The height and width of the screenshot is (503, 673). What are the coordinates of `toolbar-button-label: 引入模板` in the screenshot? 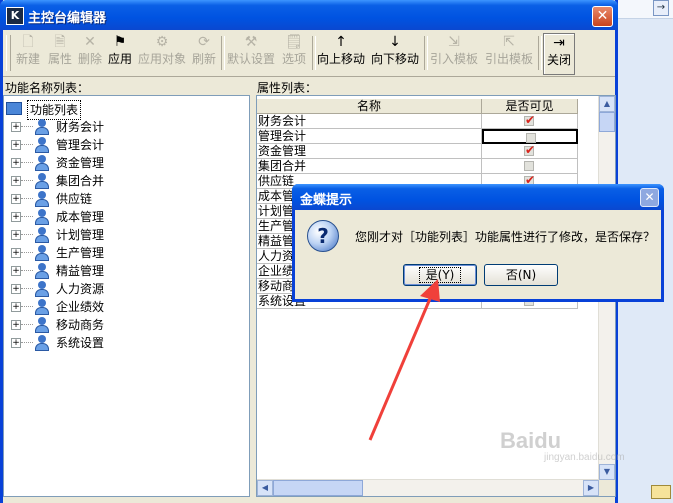 It's located at (453, 59).